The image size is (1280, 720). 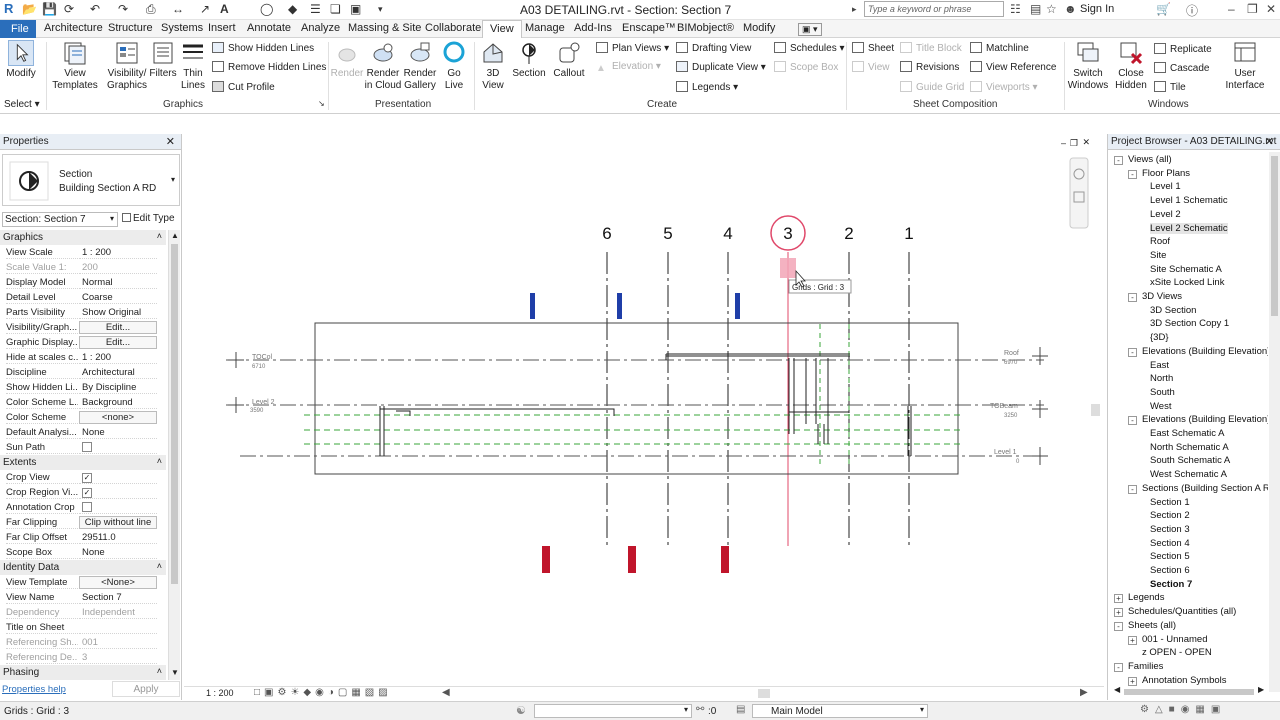 I want to click on scope-box-button: Scope Box, so click(x=806, y=67).